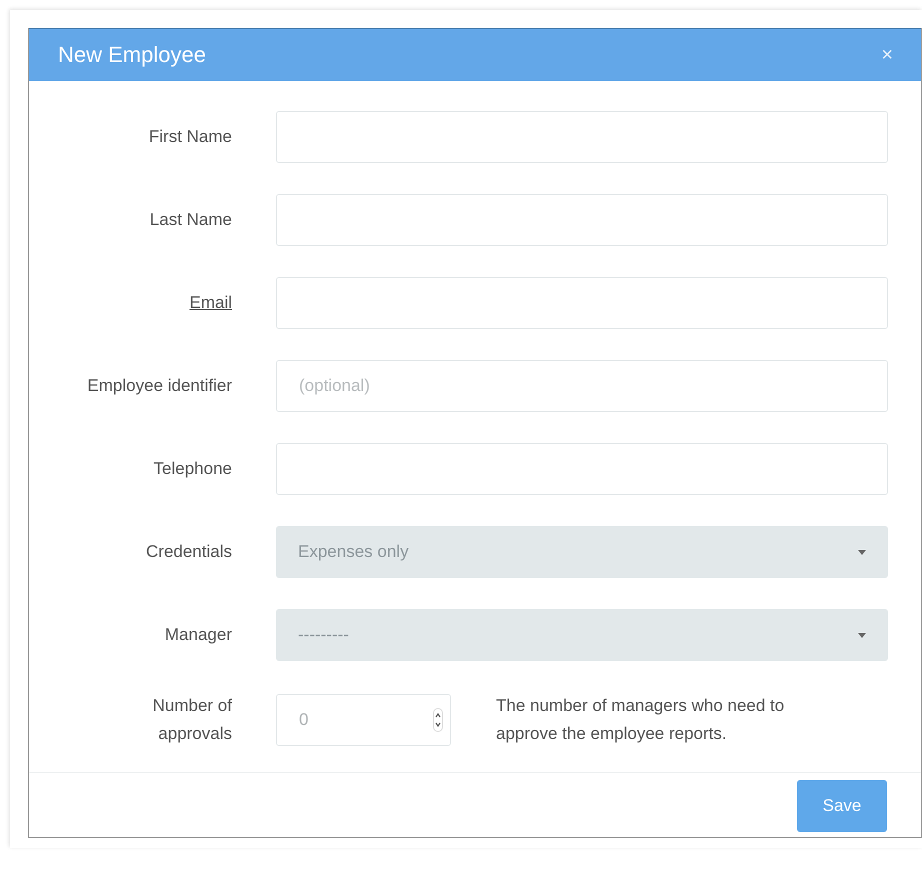 This screenshot has height=877, width=922. Describe the element at coordinates (210, 303) in the screenshot. I see `field-label: Email` at that location.